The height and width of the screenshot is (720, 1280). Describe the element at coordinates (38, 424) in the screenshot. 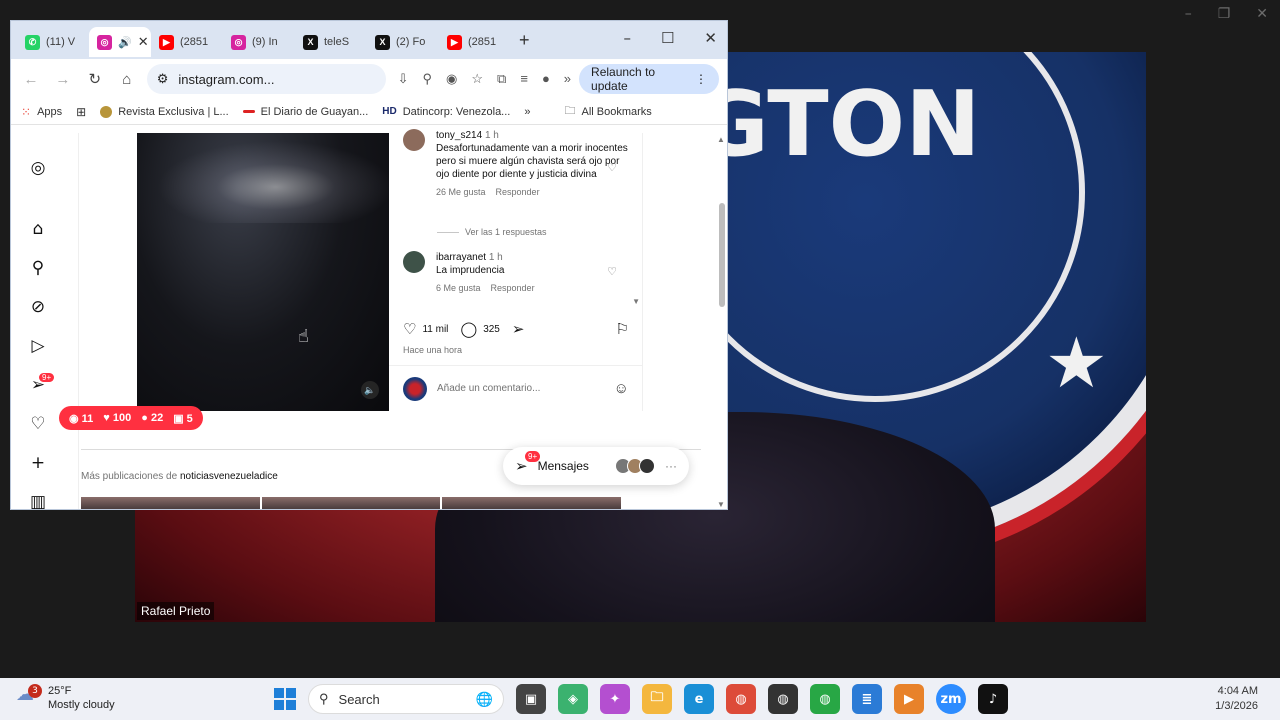

I see `notifications-heart-icon: ♡` at that location.